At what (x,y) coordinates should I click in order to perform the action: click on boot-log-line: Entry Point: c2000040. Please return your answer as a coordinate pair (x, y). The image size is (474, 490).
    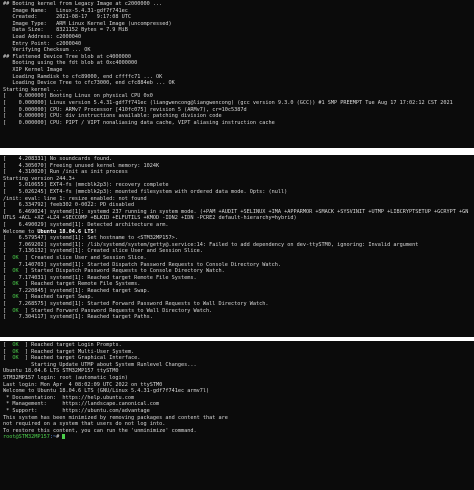
    Looking at the image, I should click on (42, 43).